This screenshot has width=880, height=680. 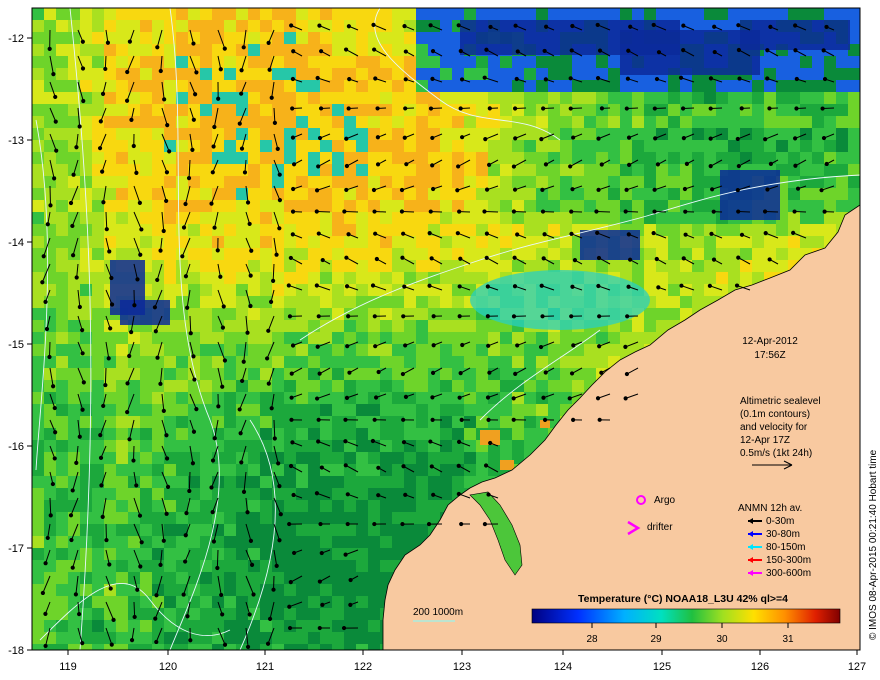 What do you see at coordinates (438, 612) in the screenshot?
I see `bathymetry-label: 200 1000m` at bounding box center [438, 612].